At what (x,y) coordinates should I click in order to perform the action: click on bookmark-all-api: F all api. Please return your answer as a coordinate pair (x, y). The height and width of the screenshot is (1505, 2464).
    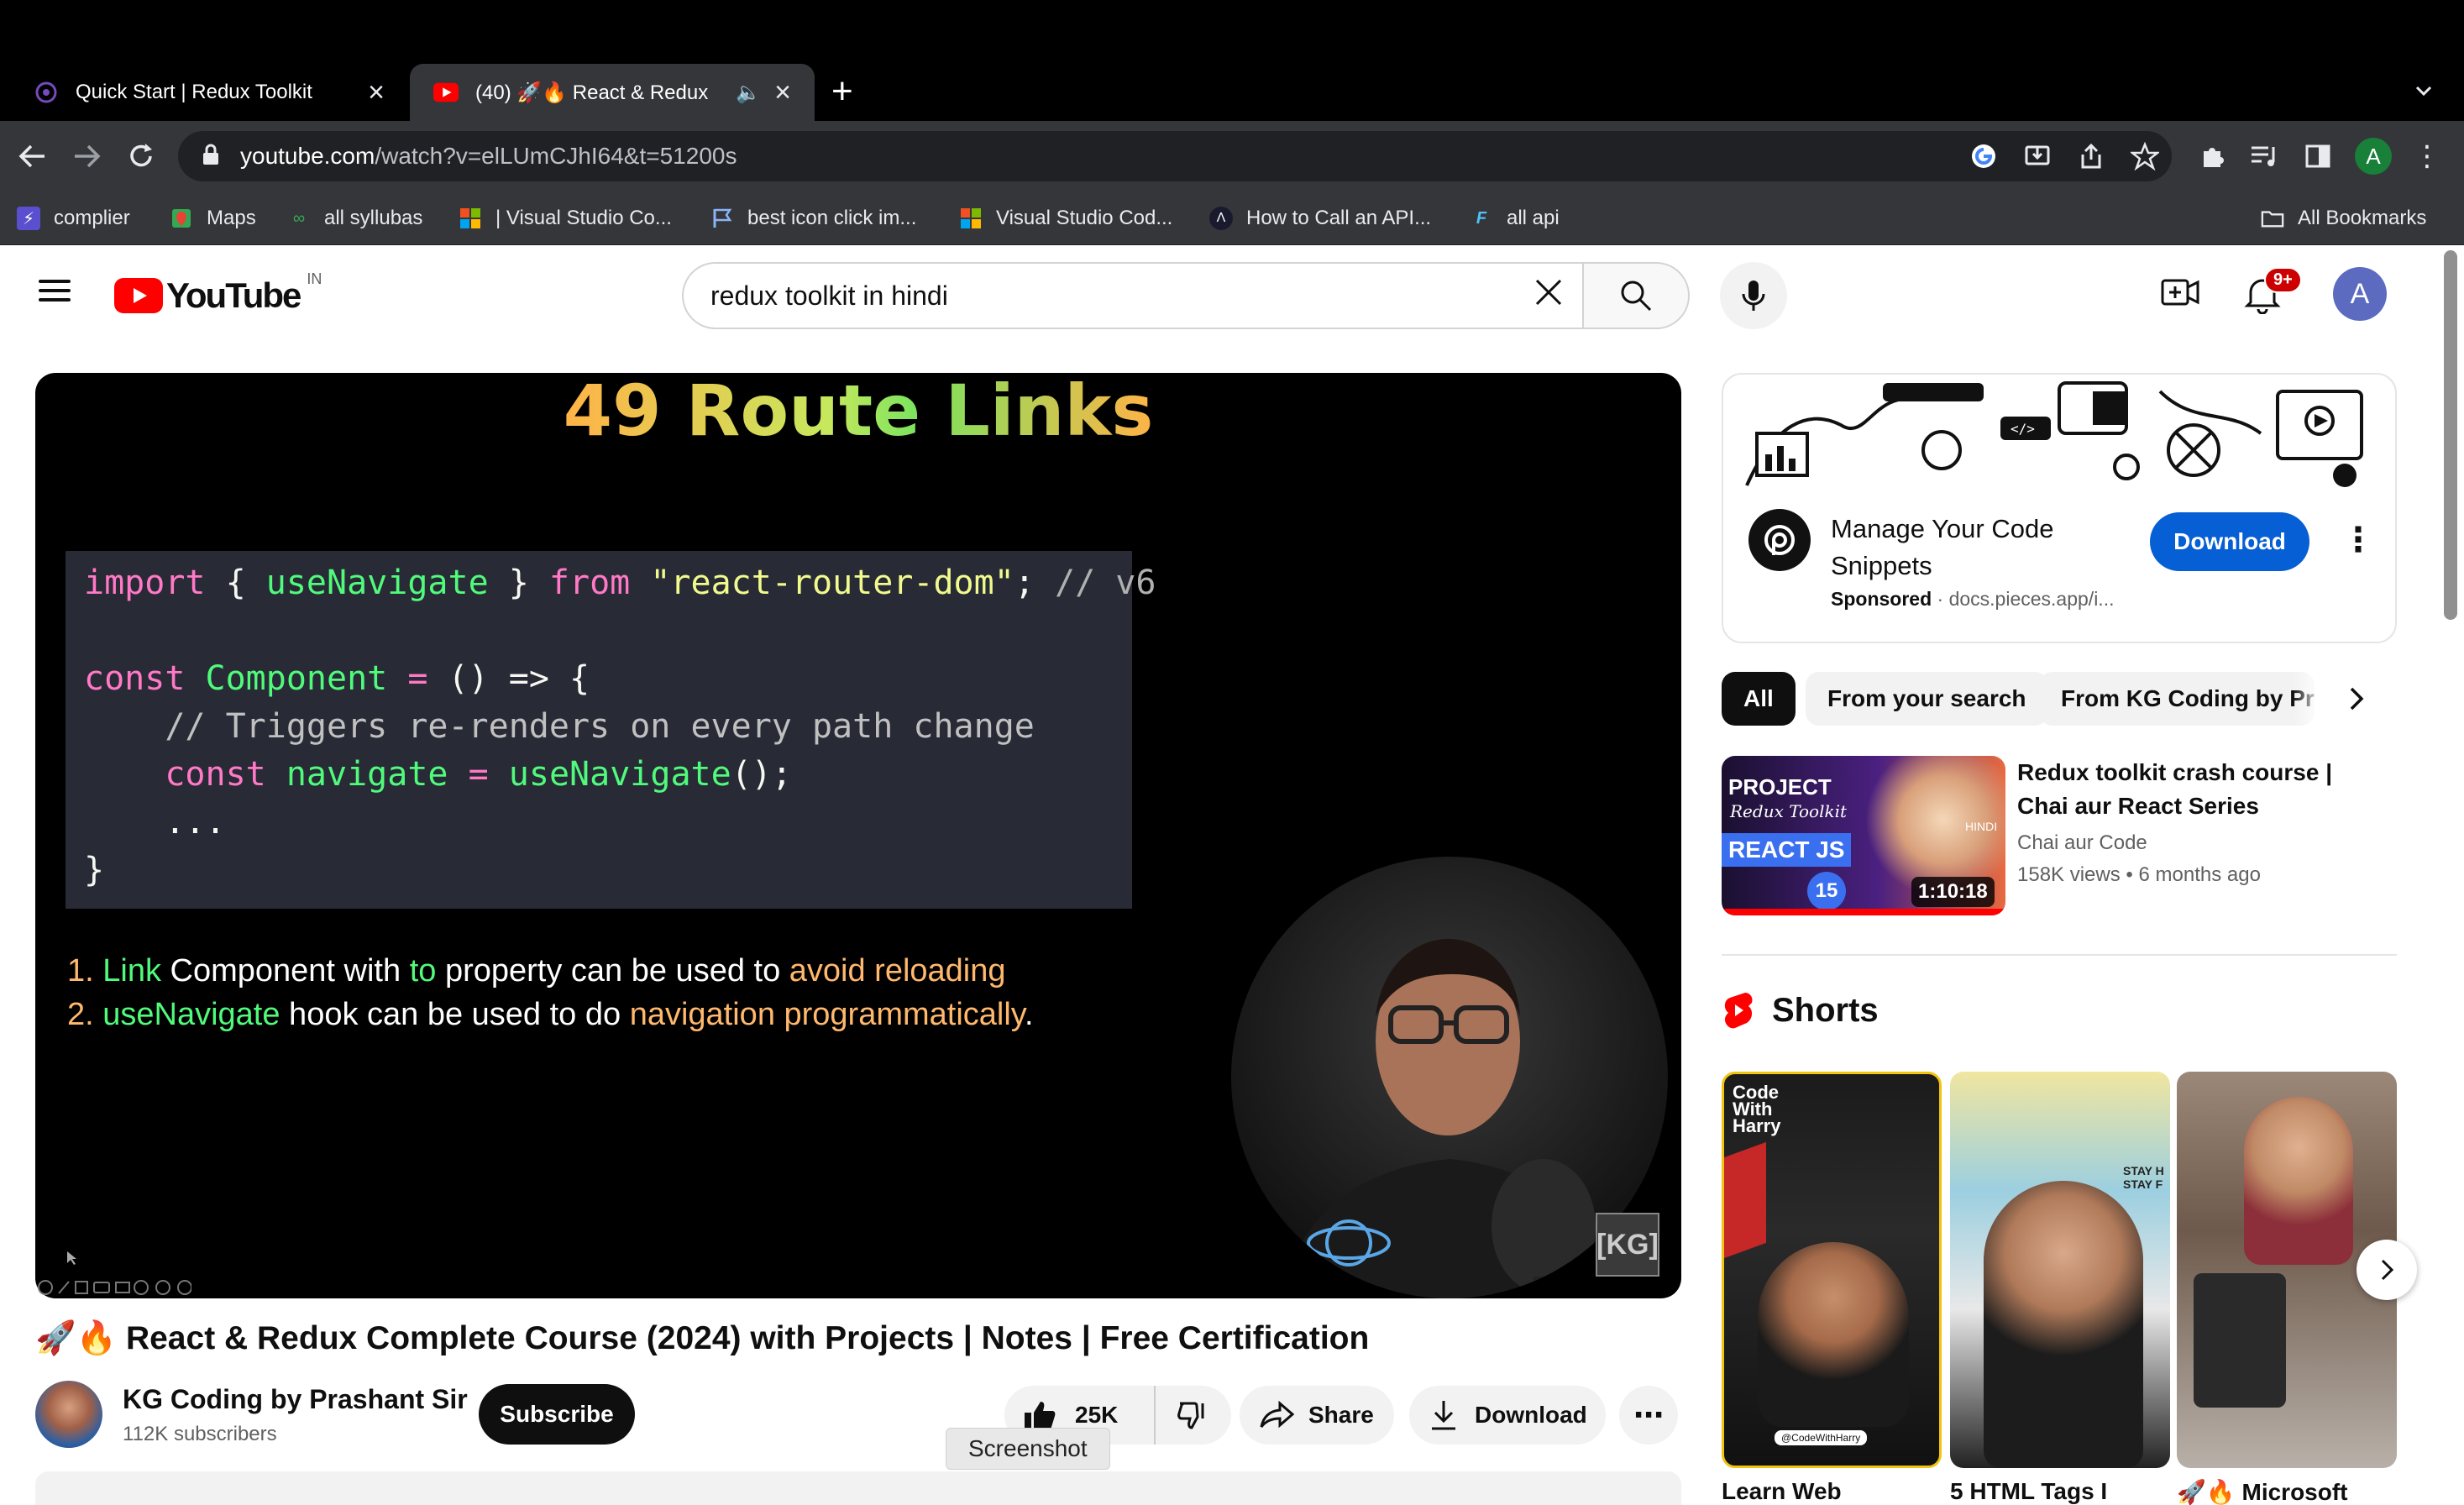
    Looking at the image, I should click on (1515, 218).